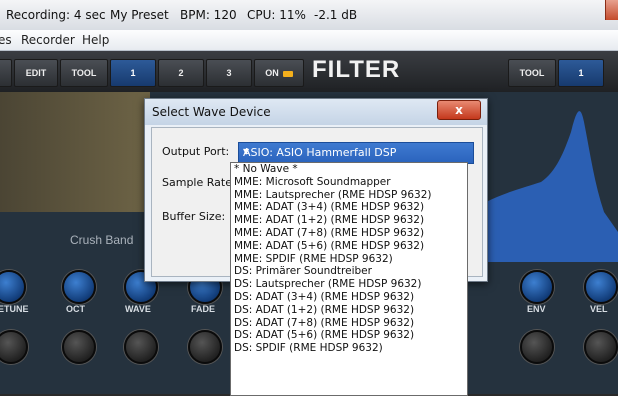 This screenshot has height=396, width=618. I want to click on bpm-readout: BPM: 120, so click(208, 15).